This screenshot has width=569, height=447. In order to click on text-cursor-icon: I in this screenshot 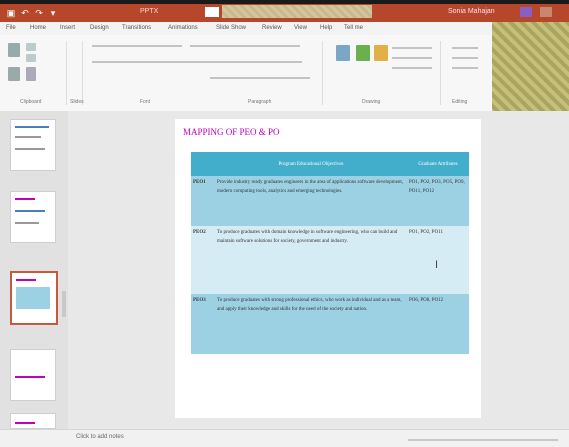, I will do `click(437, 265)`.